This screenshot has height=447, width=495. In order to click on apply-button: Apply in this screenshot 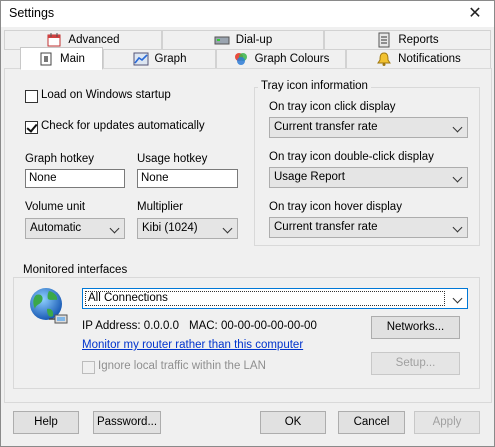, I will do `click(447, 422)`.